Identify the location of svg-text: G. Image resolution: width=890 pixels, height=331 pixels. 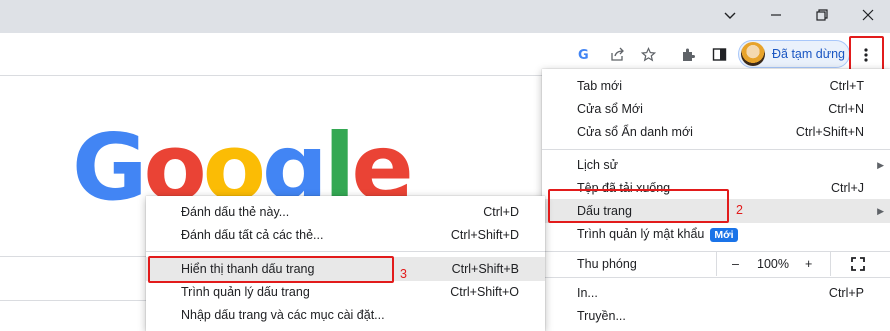
(583, 54).